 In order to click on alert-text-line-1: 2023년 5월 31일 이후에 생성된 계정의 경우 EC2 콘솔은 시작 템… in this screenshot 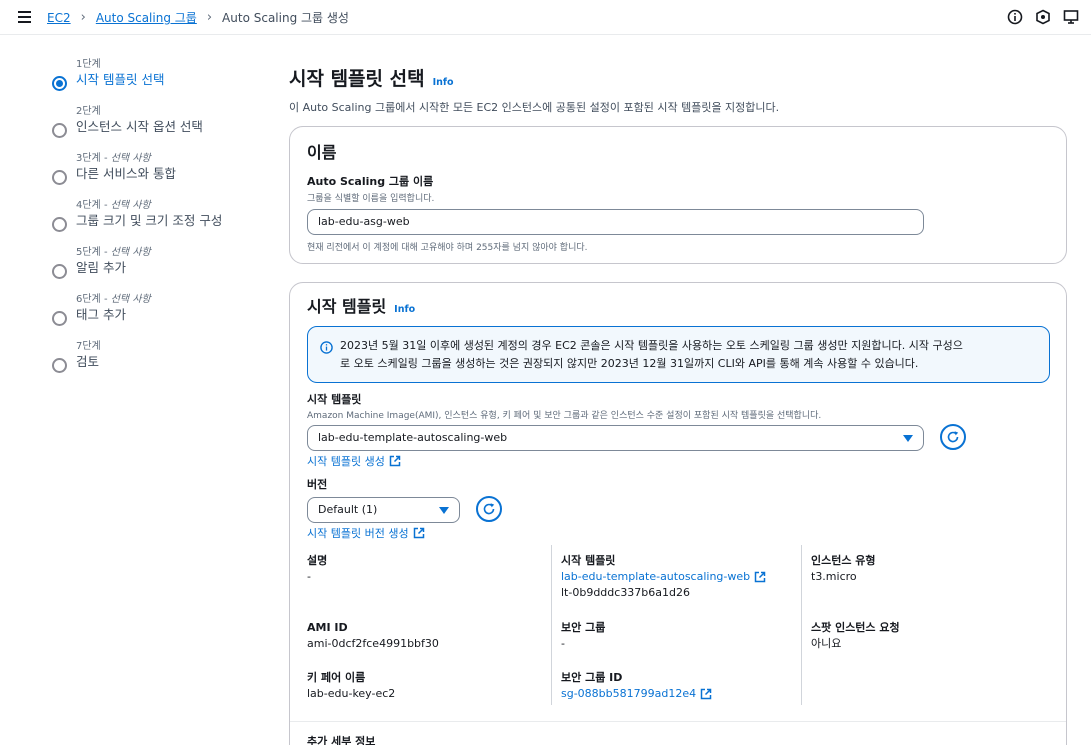, I will do `click(651, 345)`.